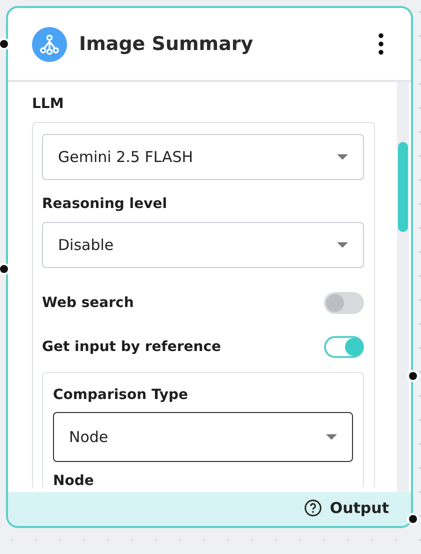 This screenshot has height=554, width=421. Describe the element at coordinates (49, 44) in the screenshot. I see `branch-icon` at that location.